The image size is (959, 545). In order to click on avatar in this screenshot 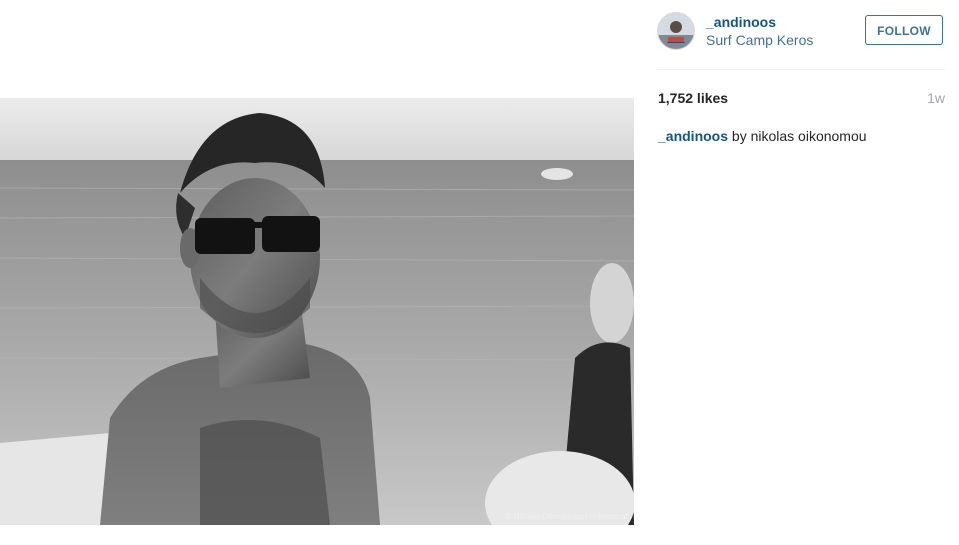, I will do `click(676, 31)`.